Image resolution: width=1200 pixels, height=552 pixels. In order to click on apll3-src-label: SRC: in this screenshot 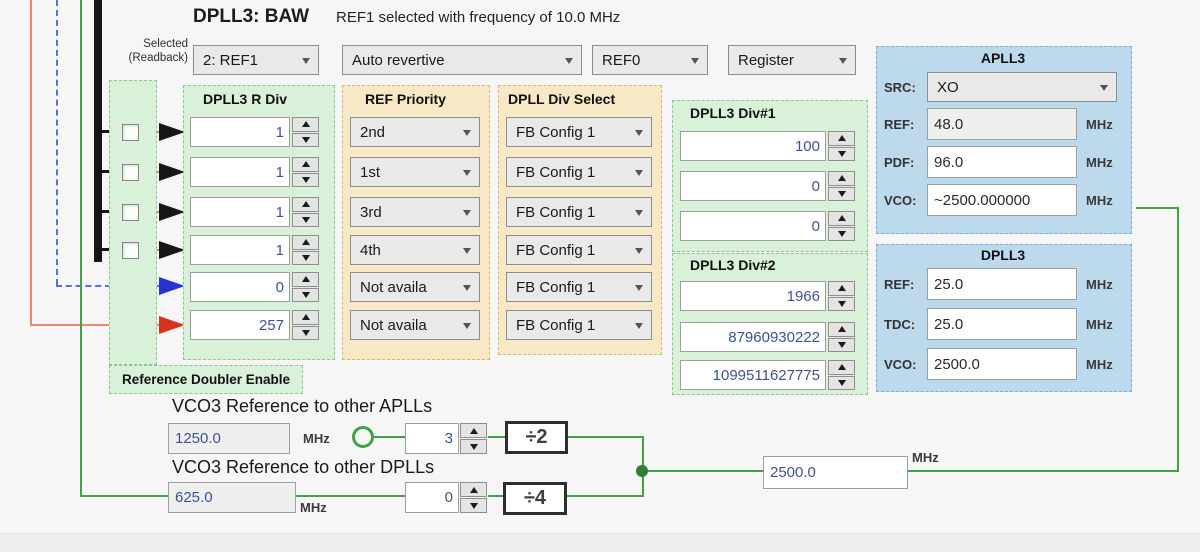, I will do `click(900, 87)`.